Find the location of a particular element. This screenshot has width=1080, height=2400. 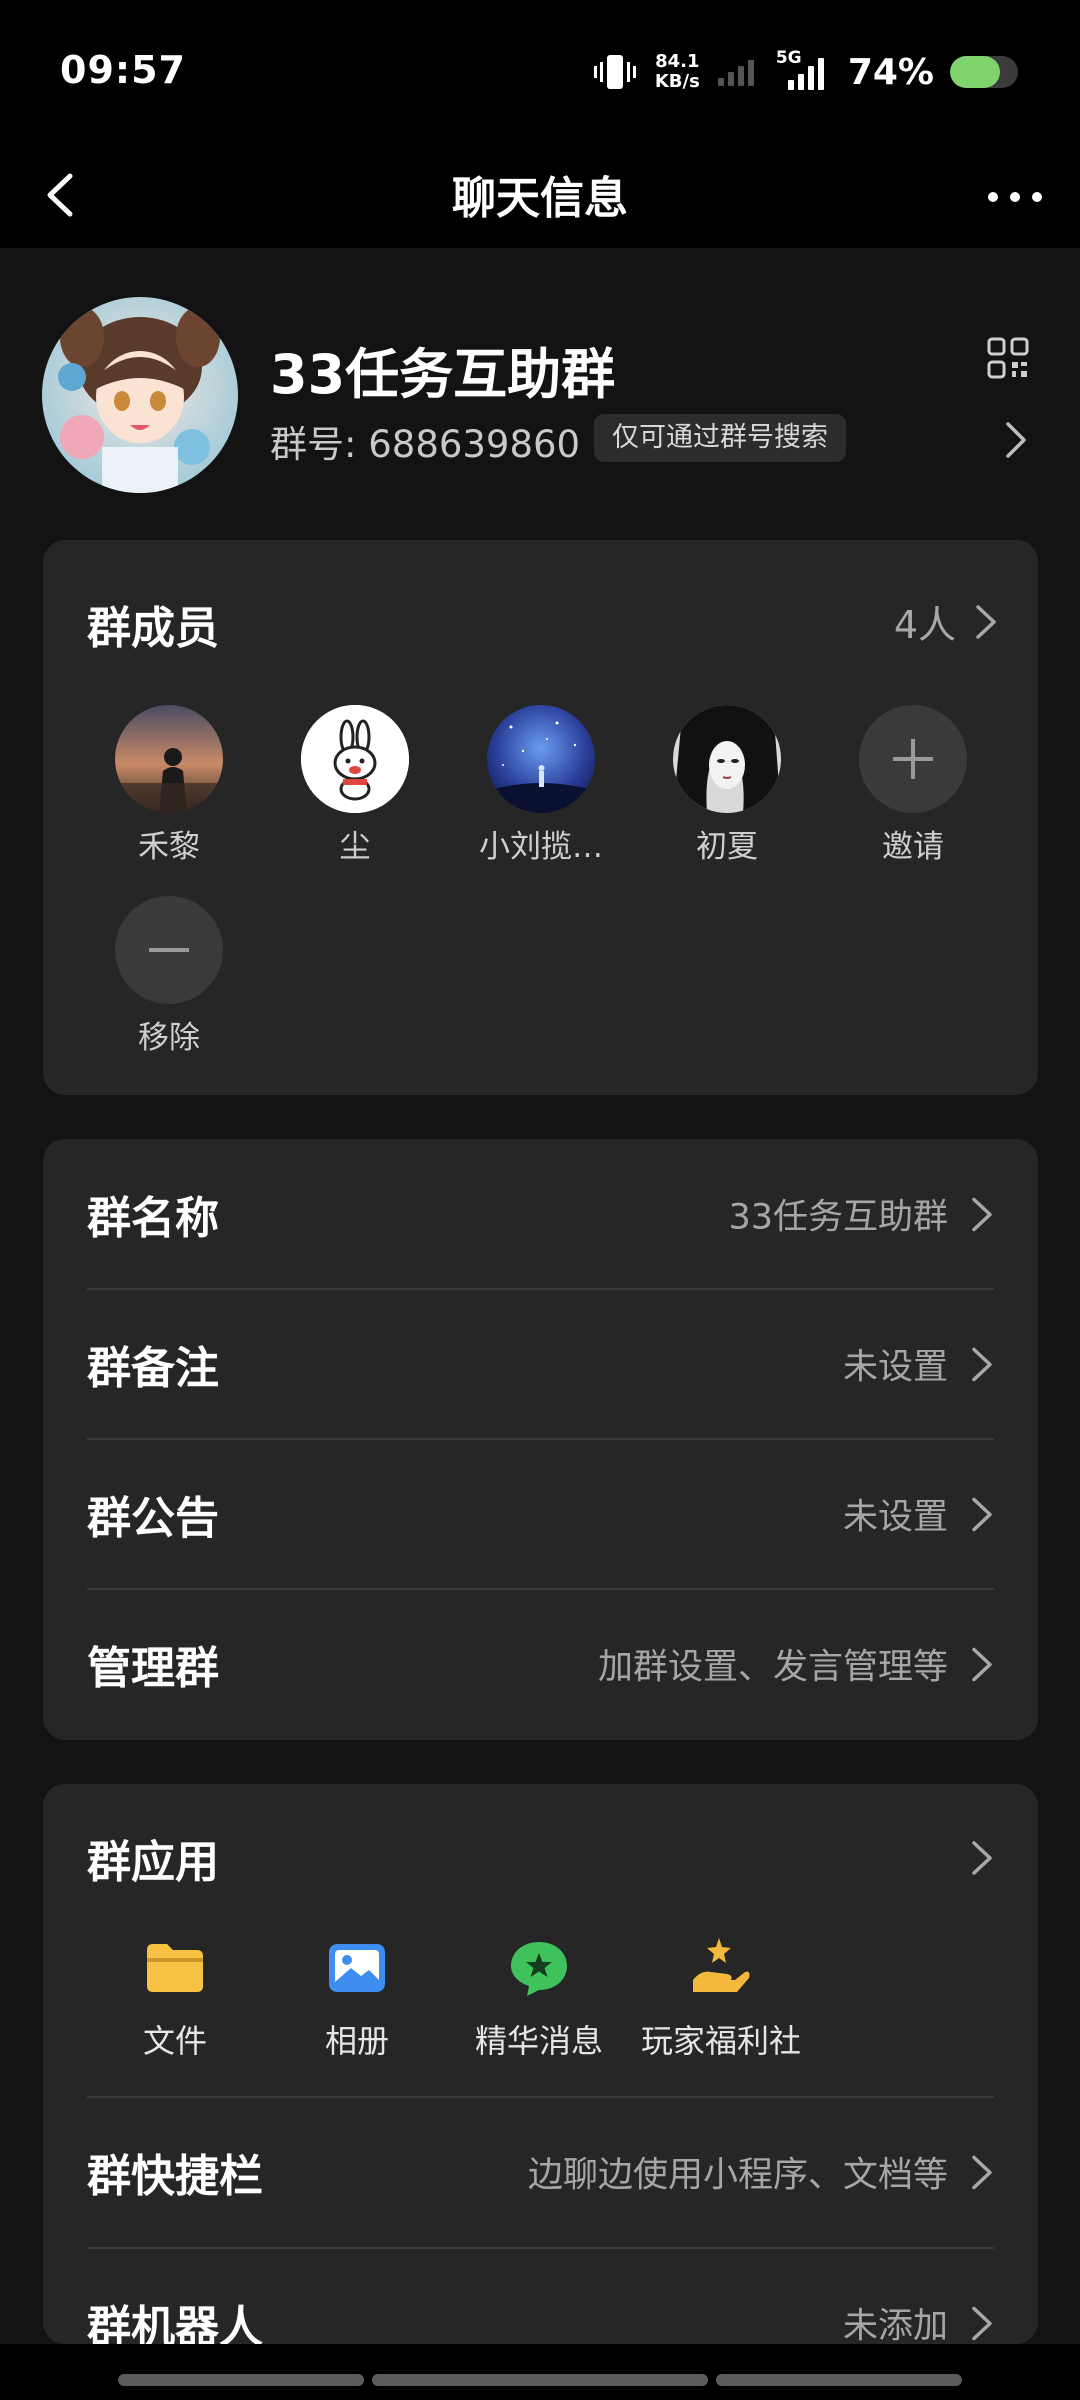

star-bubble-icon is located at coordinates (539, 1969).